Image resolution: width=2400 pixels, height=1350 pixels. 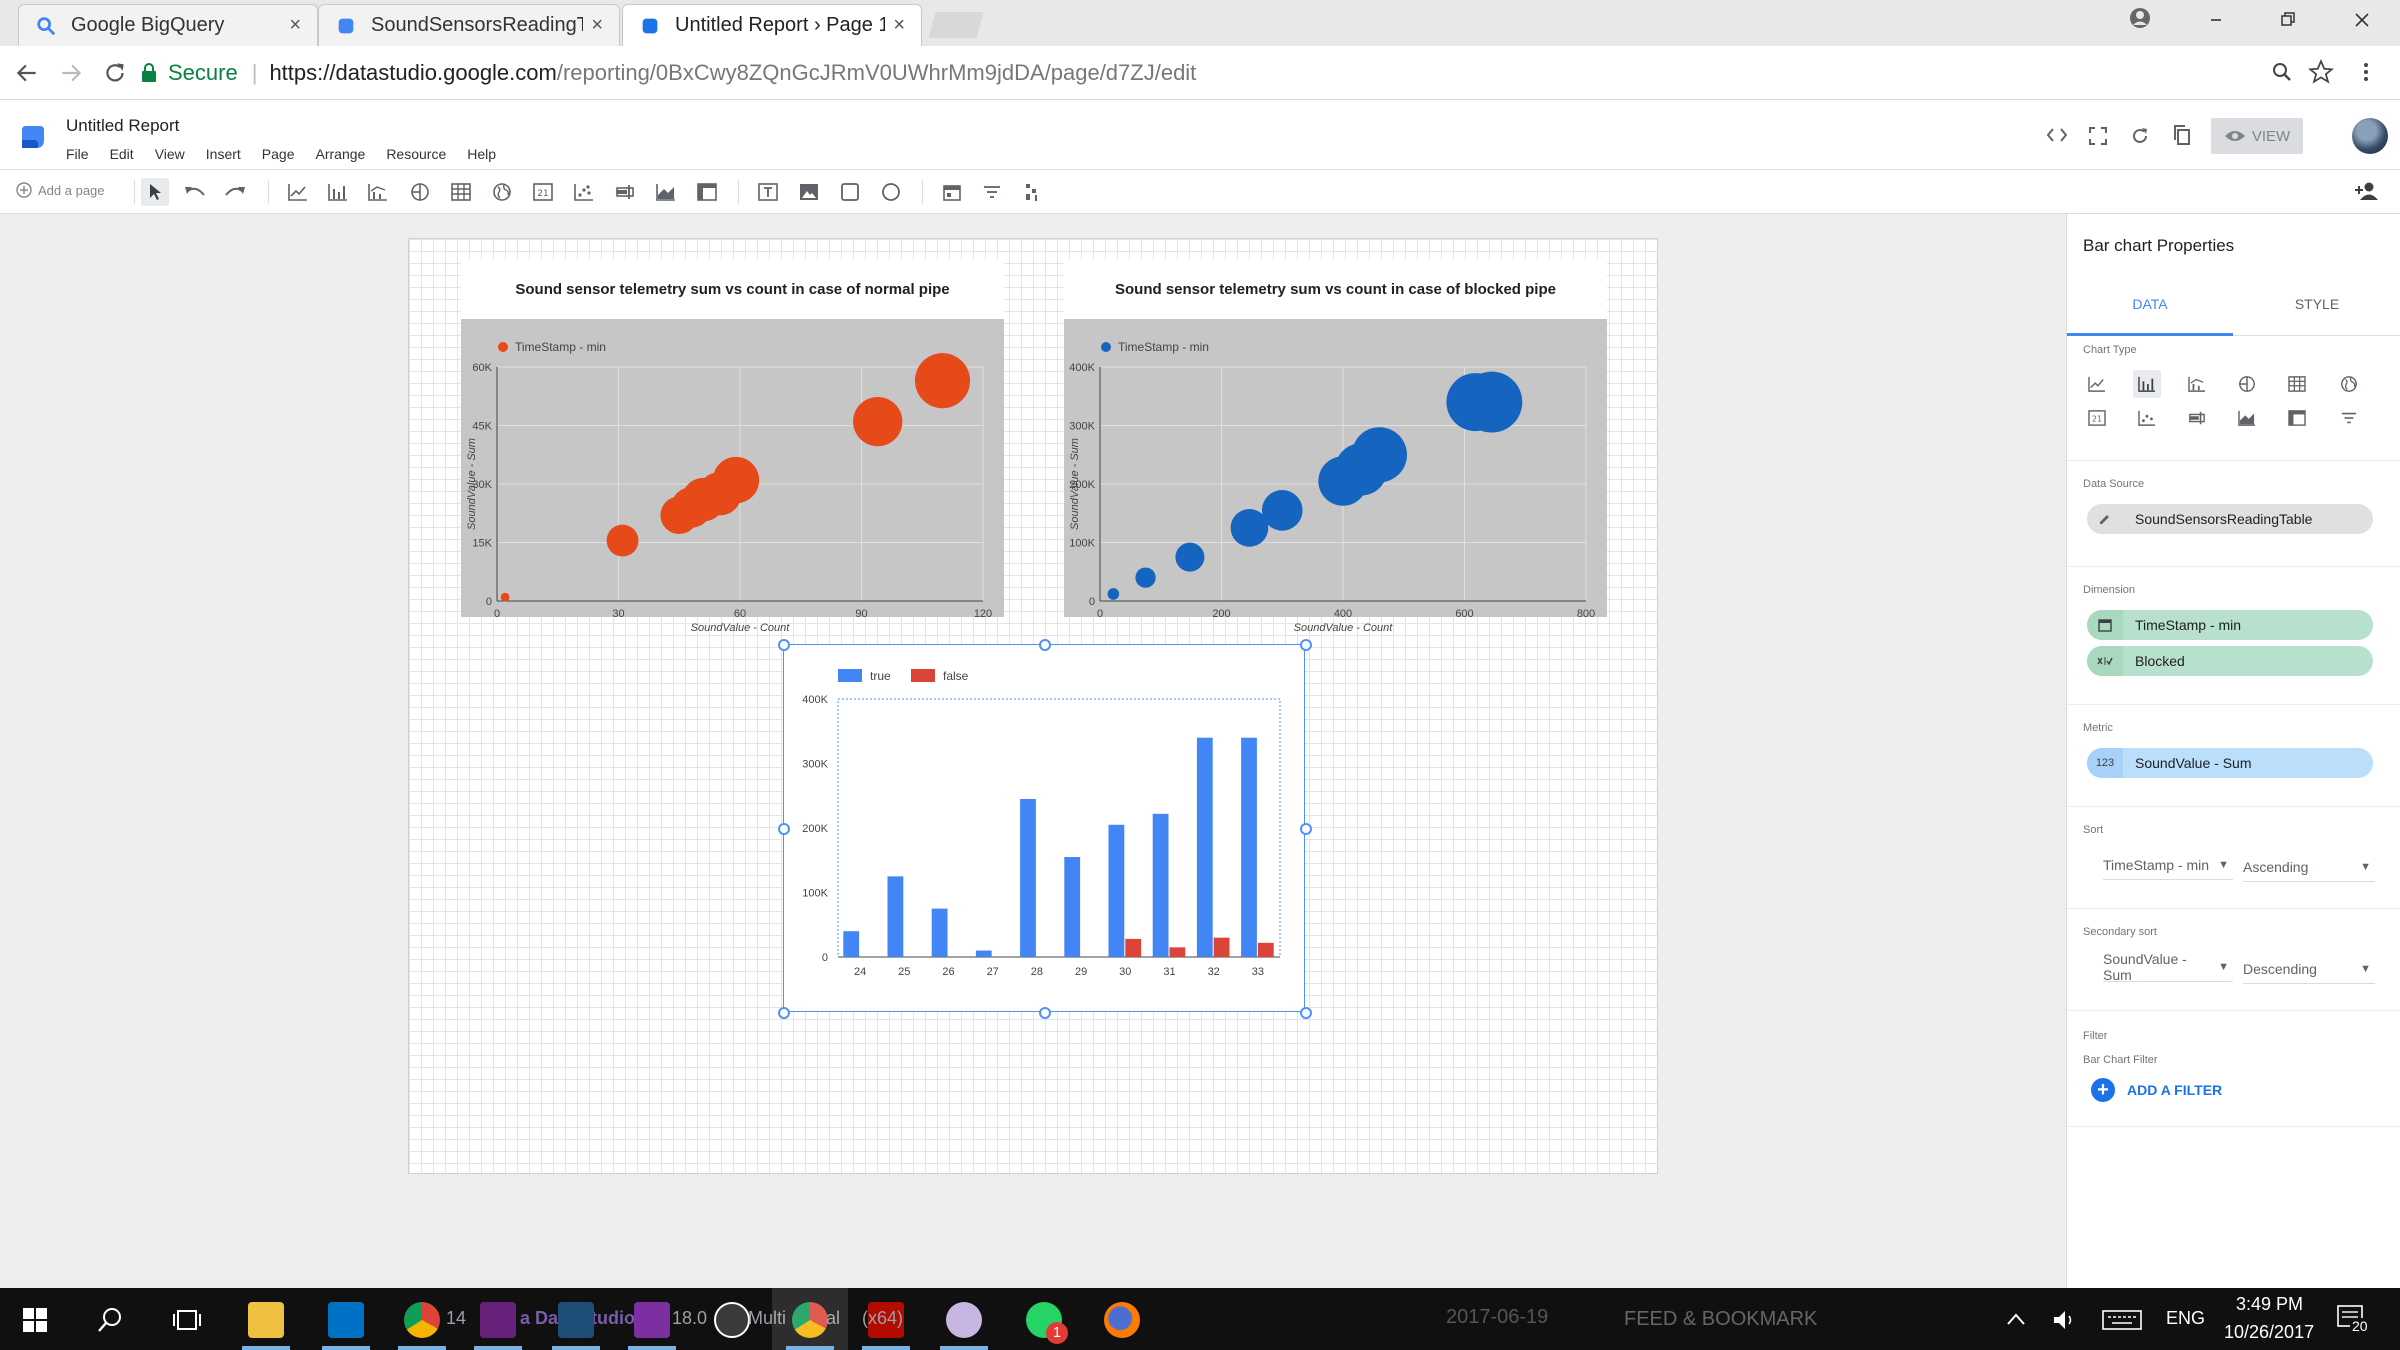 What do you see at coordinates (115, 73) in the screenshot?
I see `reload-icon` at bounding box center [115, 73].